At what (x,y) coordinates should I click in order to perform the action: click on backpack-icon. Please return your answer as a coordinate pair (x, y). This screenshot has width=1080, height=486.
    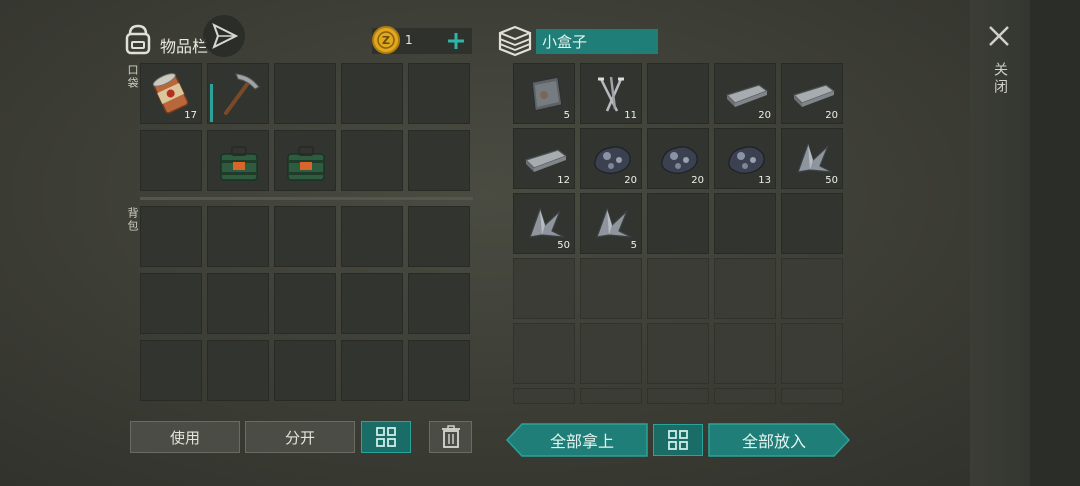
    Looking at the image, I should click on (138, 39).